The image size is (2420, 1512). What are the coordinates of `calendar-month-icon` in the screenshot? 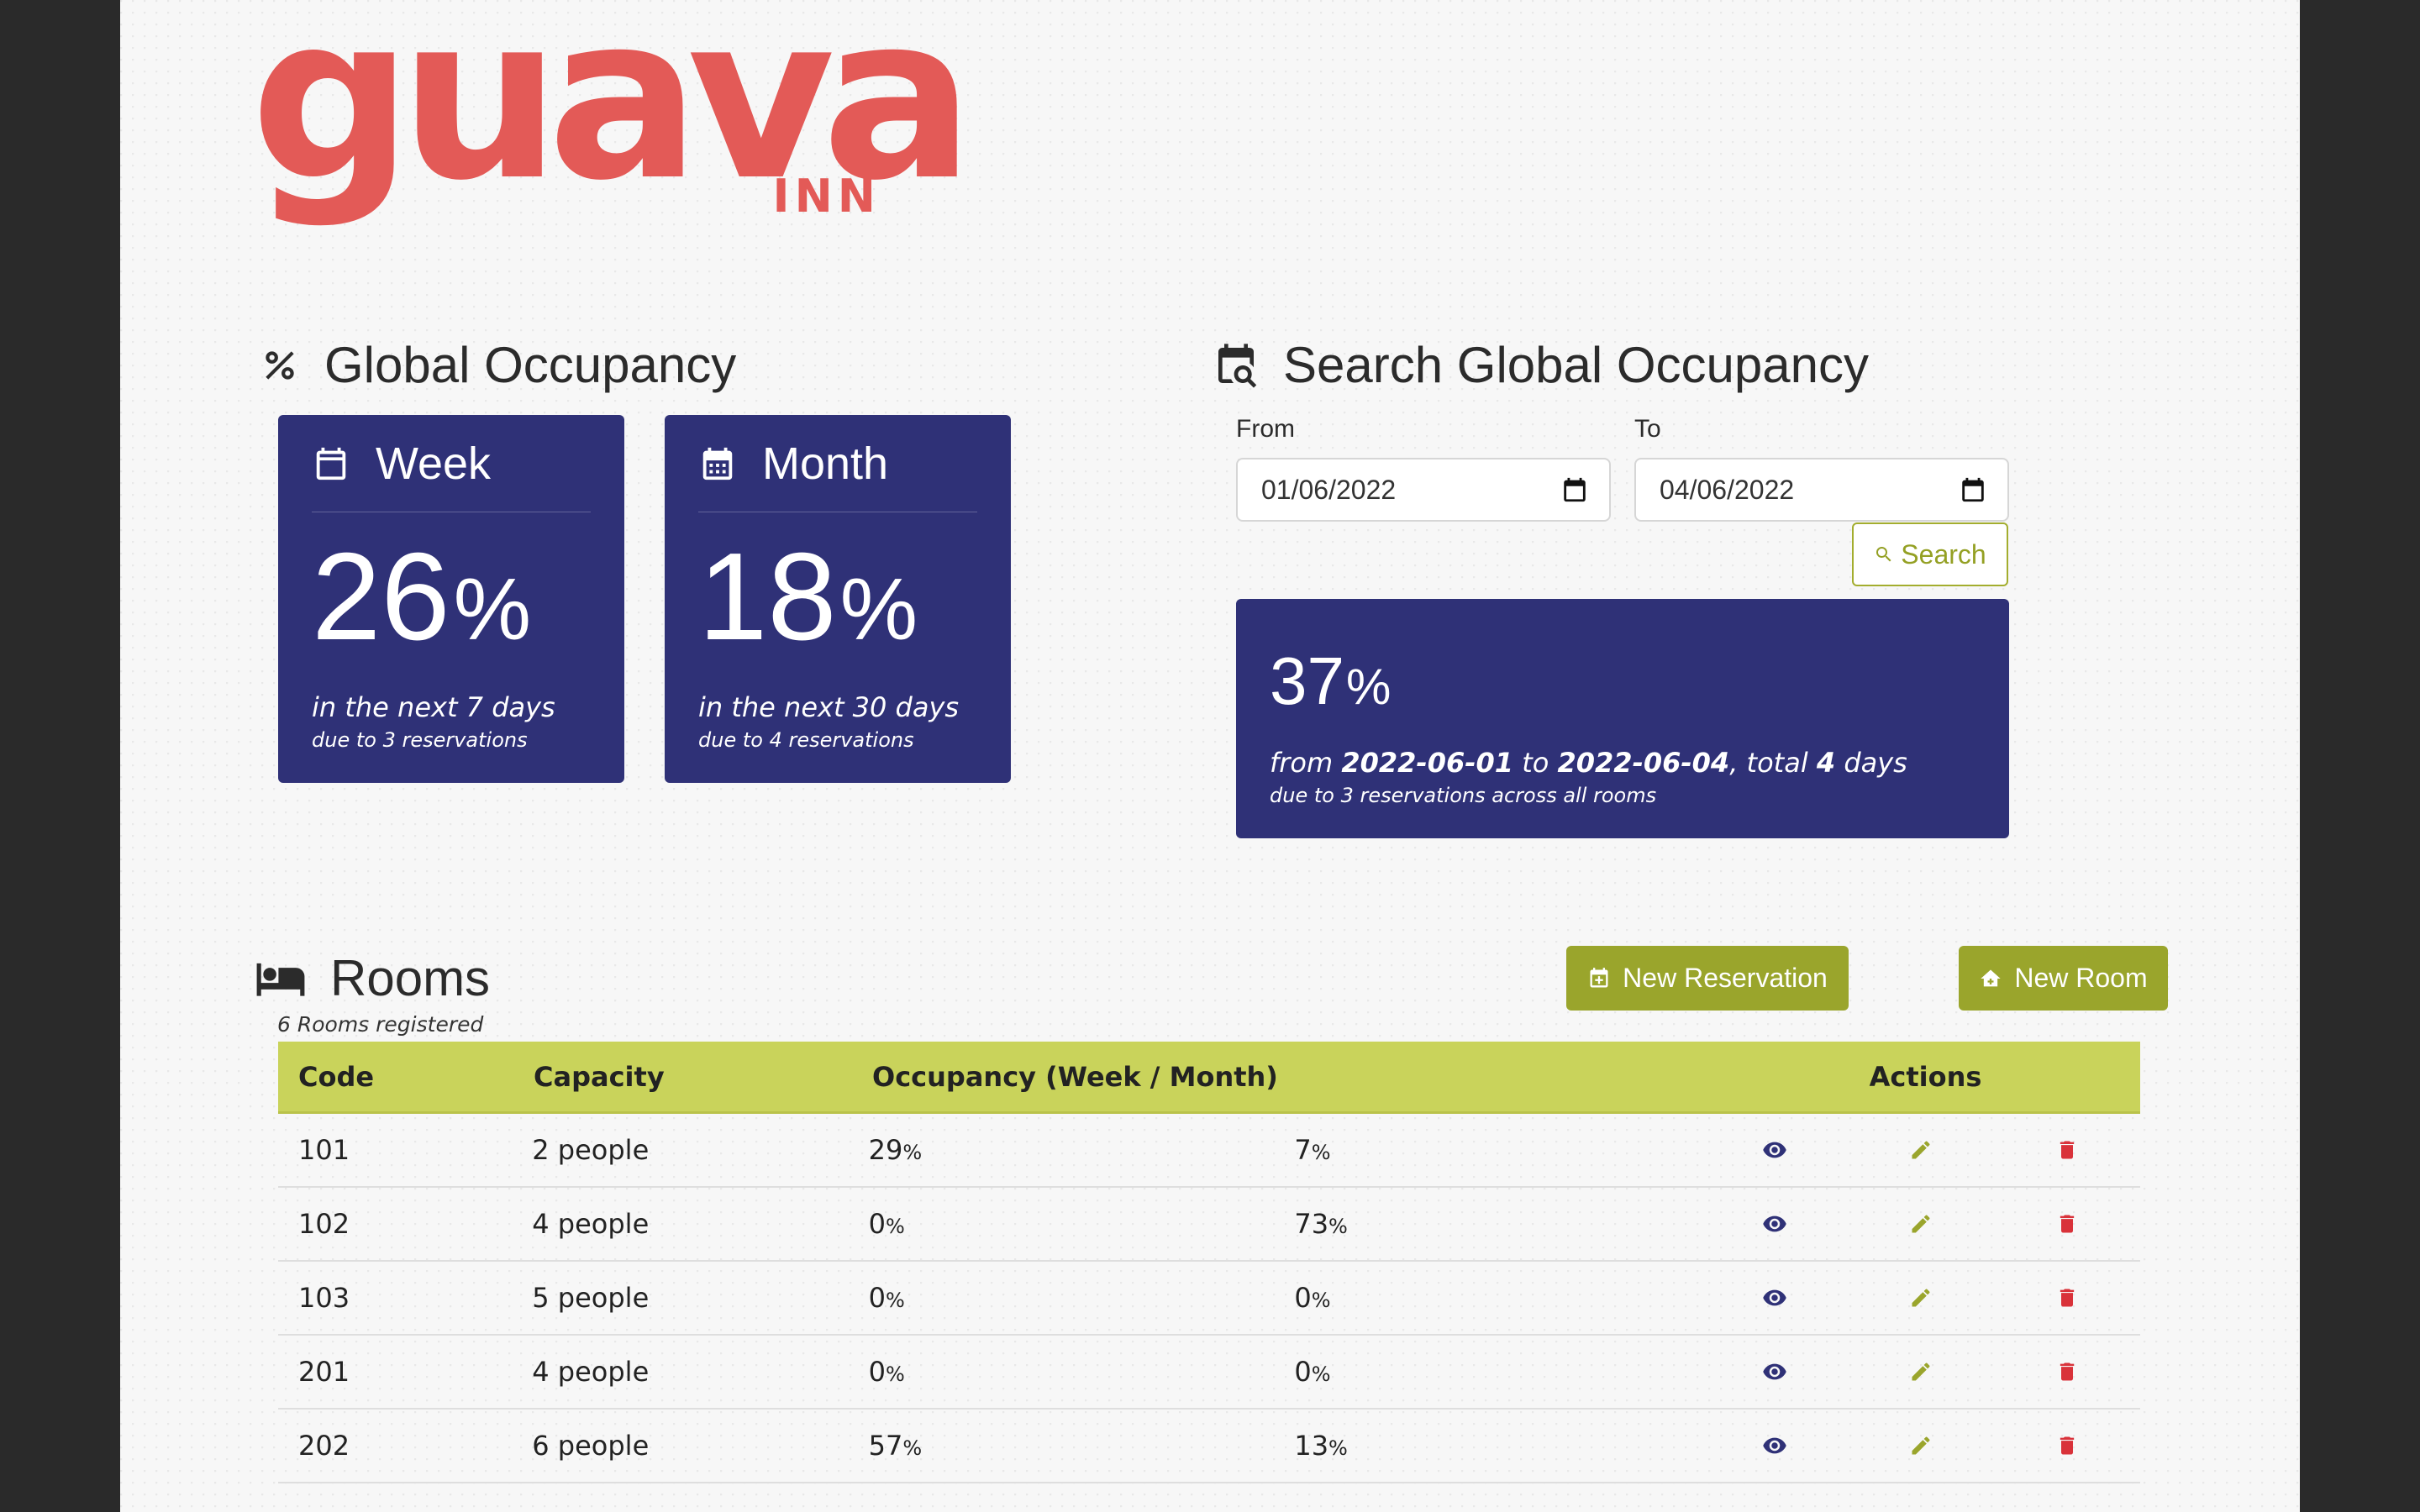 It's located at (718, 463).